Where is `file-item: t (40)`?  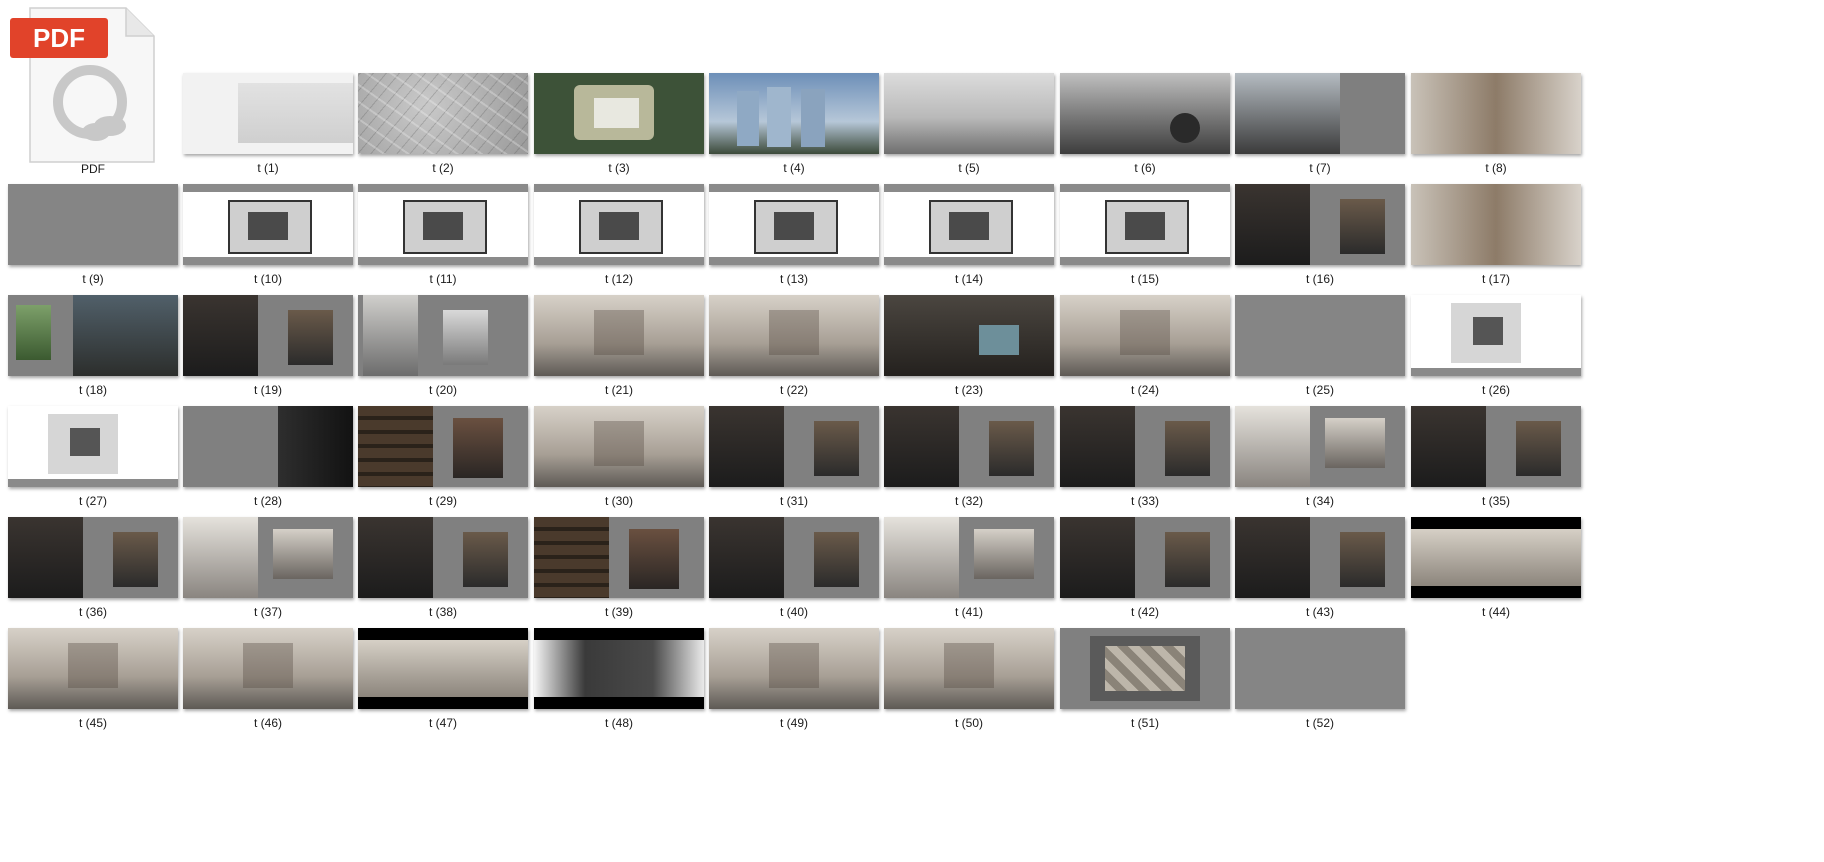 file-item: t (40) is located at coordinates (794, 569).